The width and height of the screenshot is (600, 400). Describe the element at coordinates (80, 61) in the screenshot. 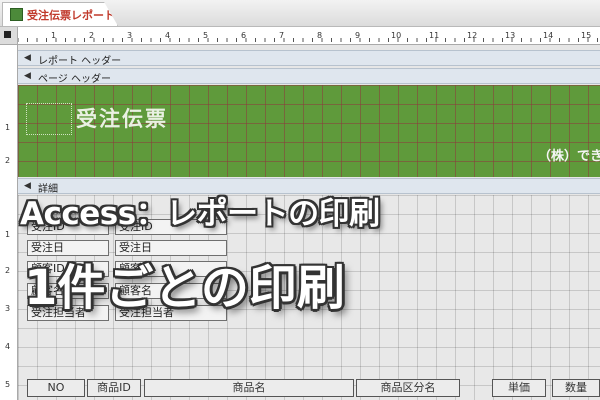

I see `band-report-header-label: レポート ヘッダー` at that location.